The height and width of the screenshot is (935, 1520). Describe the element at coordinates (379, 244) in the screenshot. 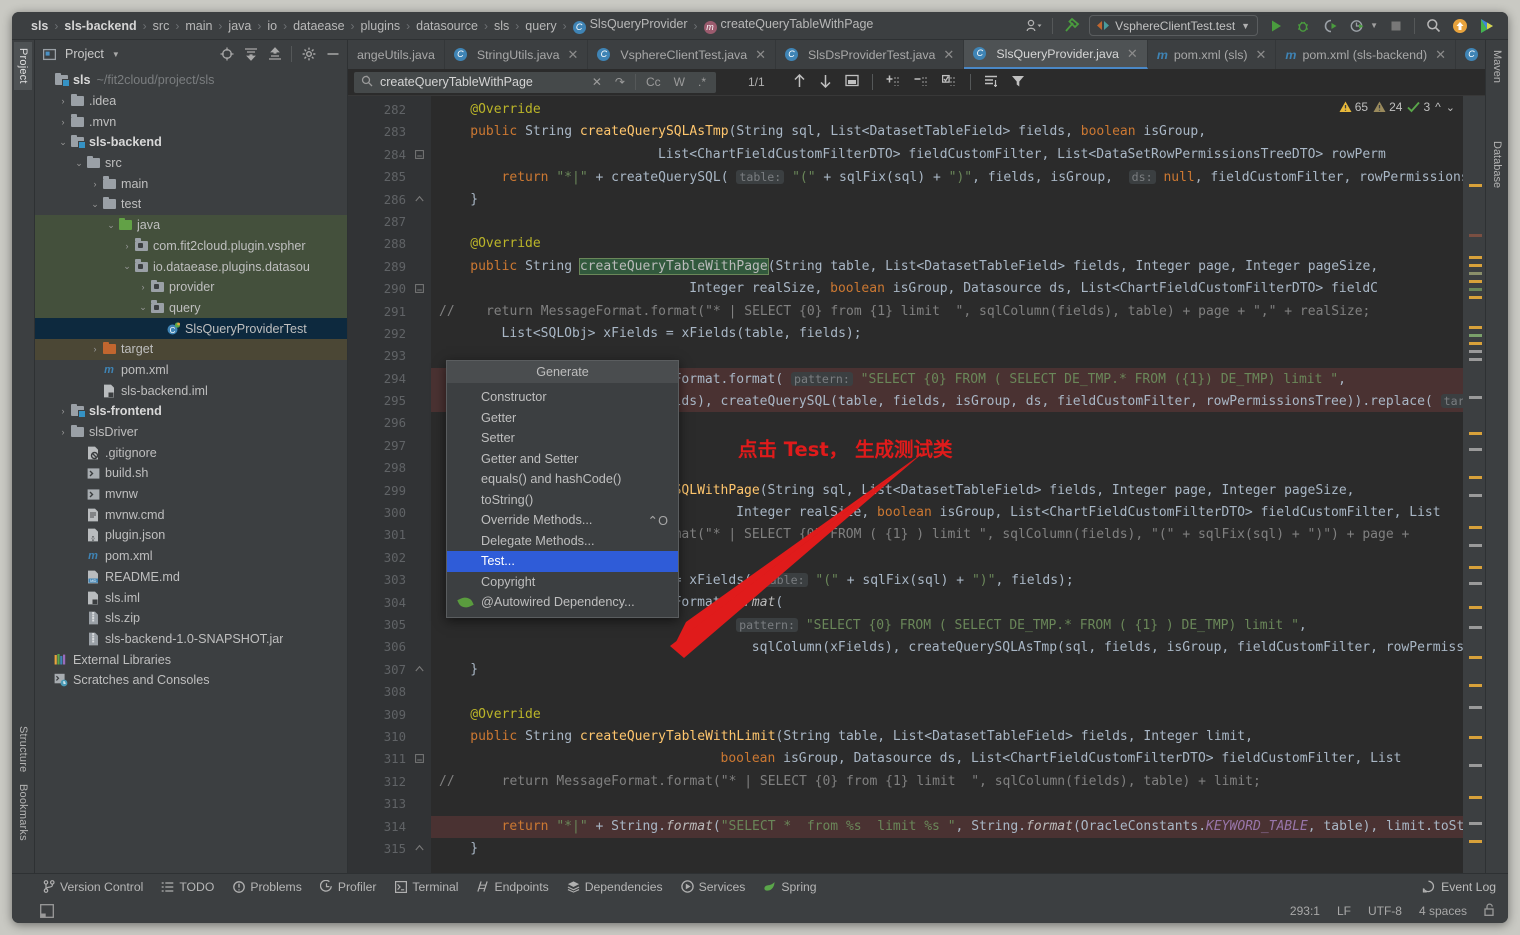

I see `line-number-288: 288` at that location.